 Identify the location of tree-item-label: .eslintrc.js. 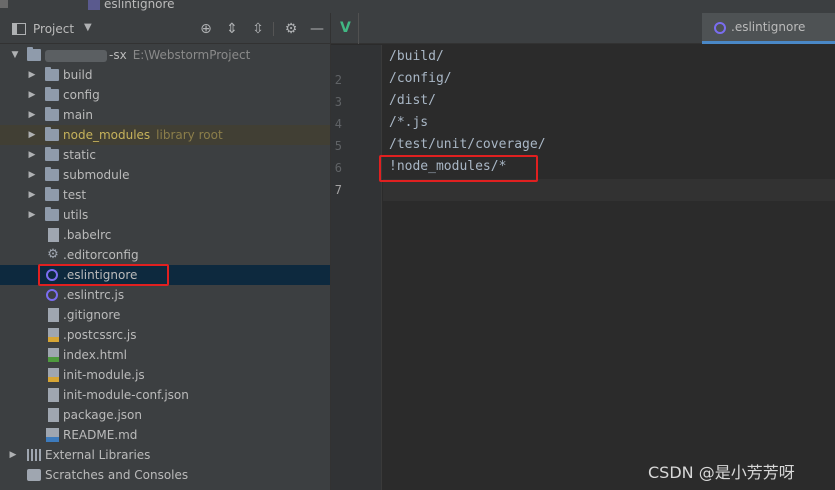
(94, 295).